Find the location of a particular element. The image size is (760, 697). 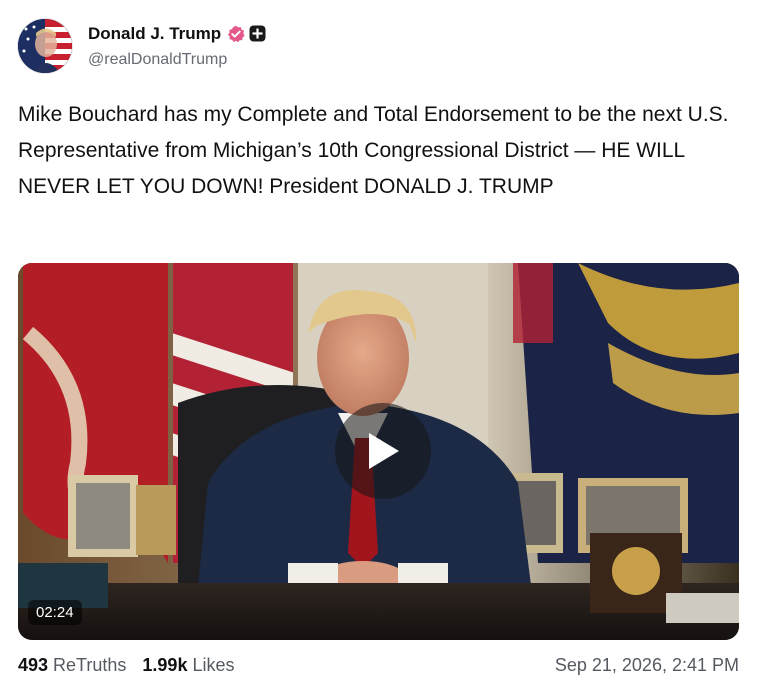

play-button is located at coordinates (383, 451).